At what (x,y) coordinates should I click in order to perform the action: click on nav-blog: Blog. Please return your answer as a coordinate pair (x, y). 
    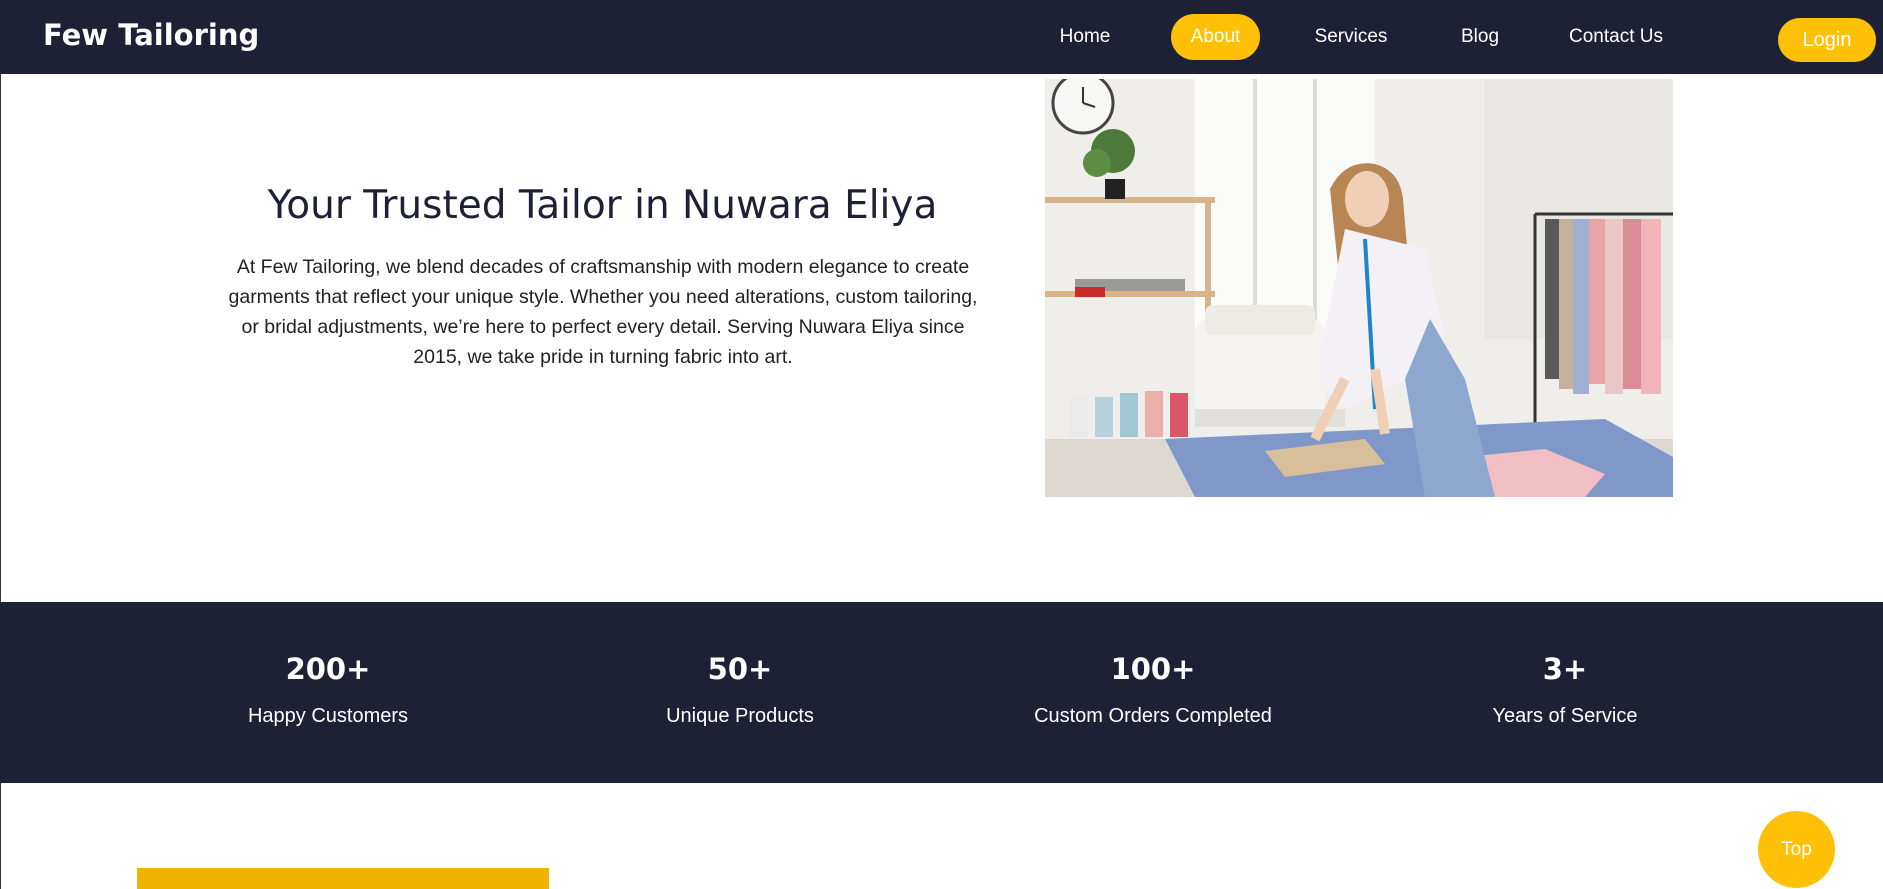
    Looking at the image, I should click on (1480, 37).